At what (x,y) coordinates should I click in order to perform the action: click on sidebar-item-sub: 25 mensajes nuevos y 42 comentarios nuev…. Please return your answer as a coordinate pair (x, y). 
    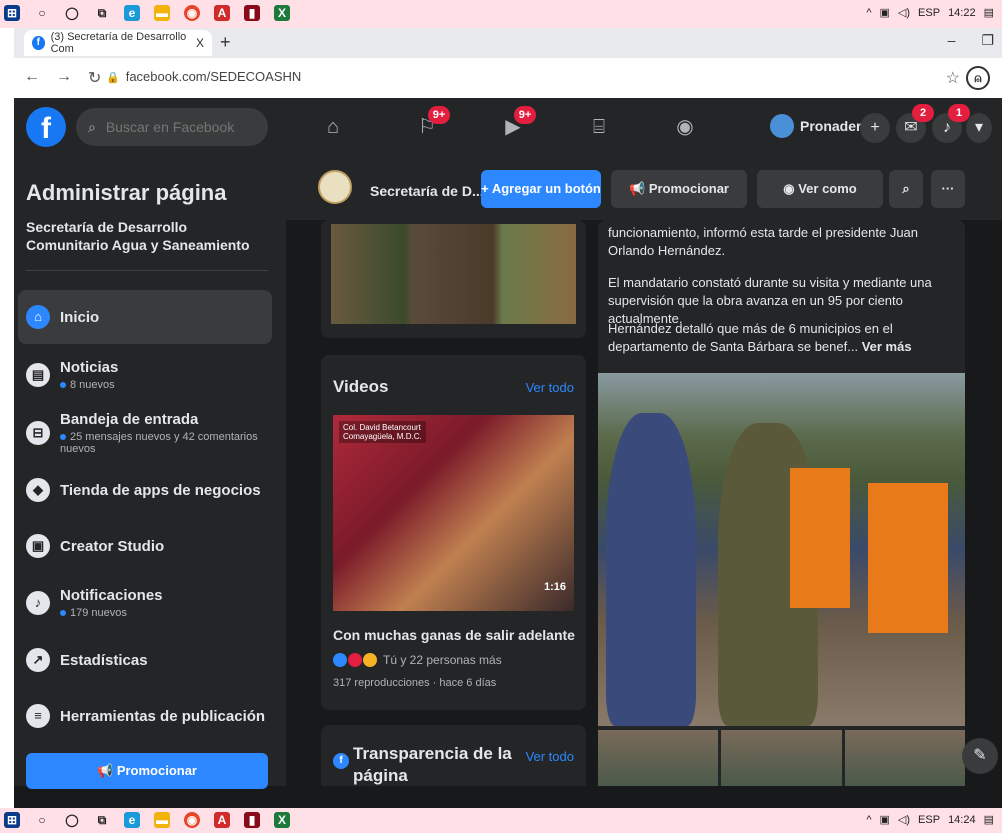
    Looking at the image, I should click on (159, 443).